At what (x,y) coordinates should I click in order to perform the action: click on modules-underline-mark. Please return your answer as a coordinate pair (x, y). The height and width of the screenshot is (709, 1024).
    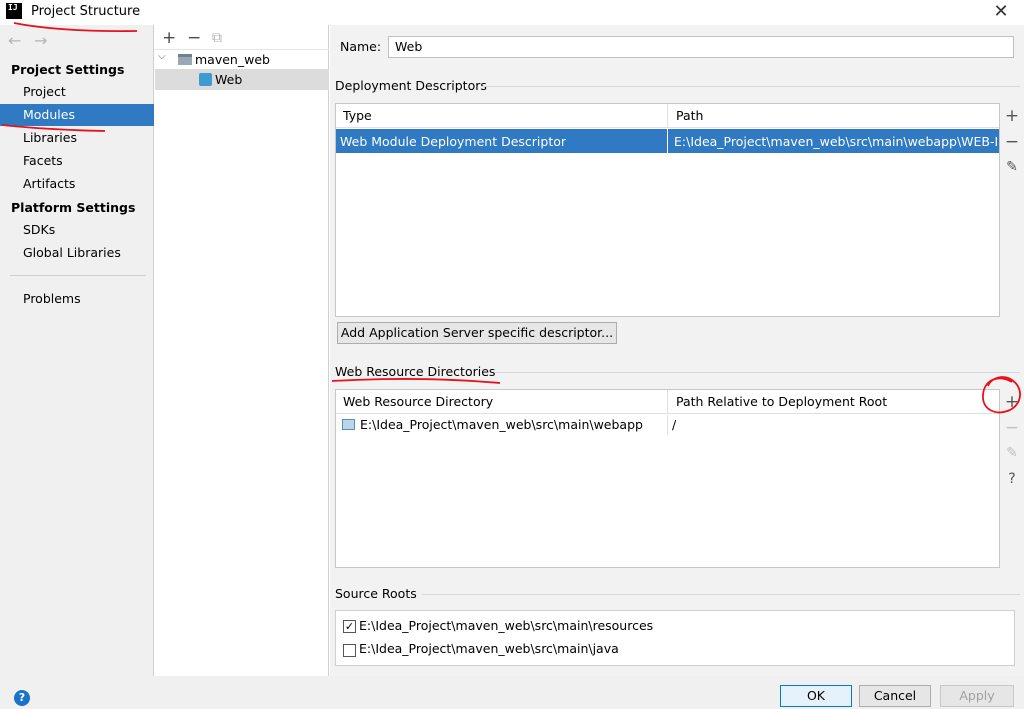
    Looking at the image, I should click on (53, 128).